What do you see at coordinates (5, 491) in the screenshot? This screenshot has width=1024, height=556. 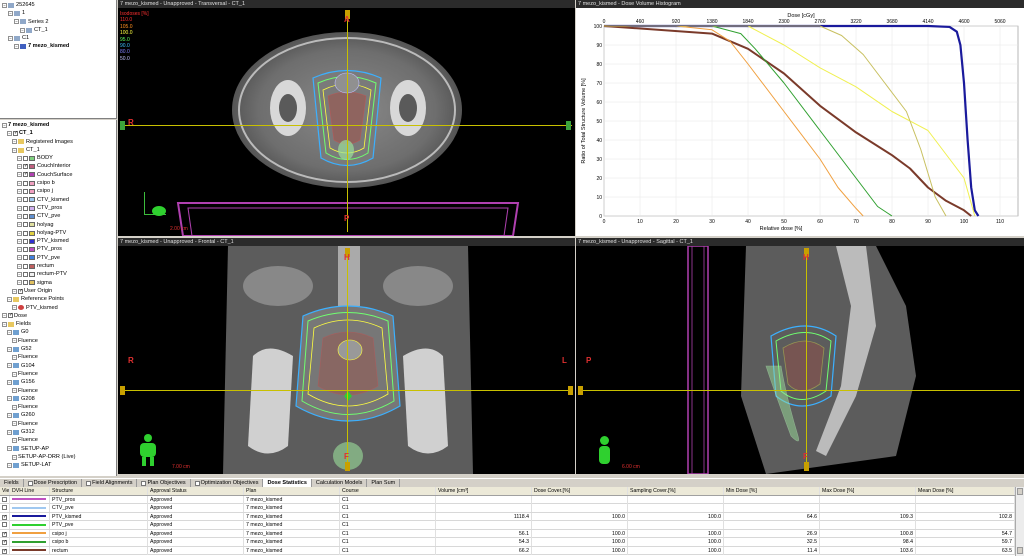 I see `column-header: View` at bounding box center [5, 491].